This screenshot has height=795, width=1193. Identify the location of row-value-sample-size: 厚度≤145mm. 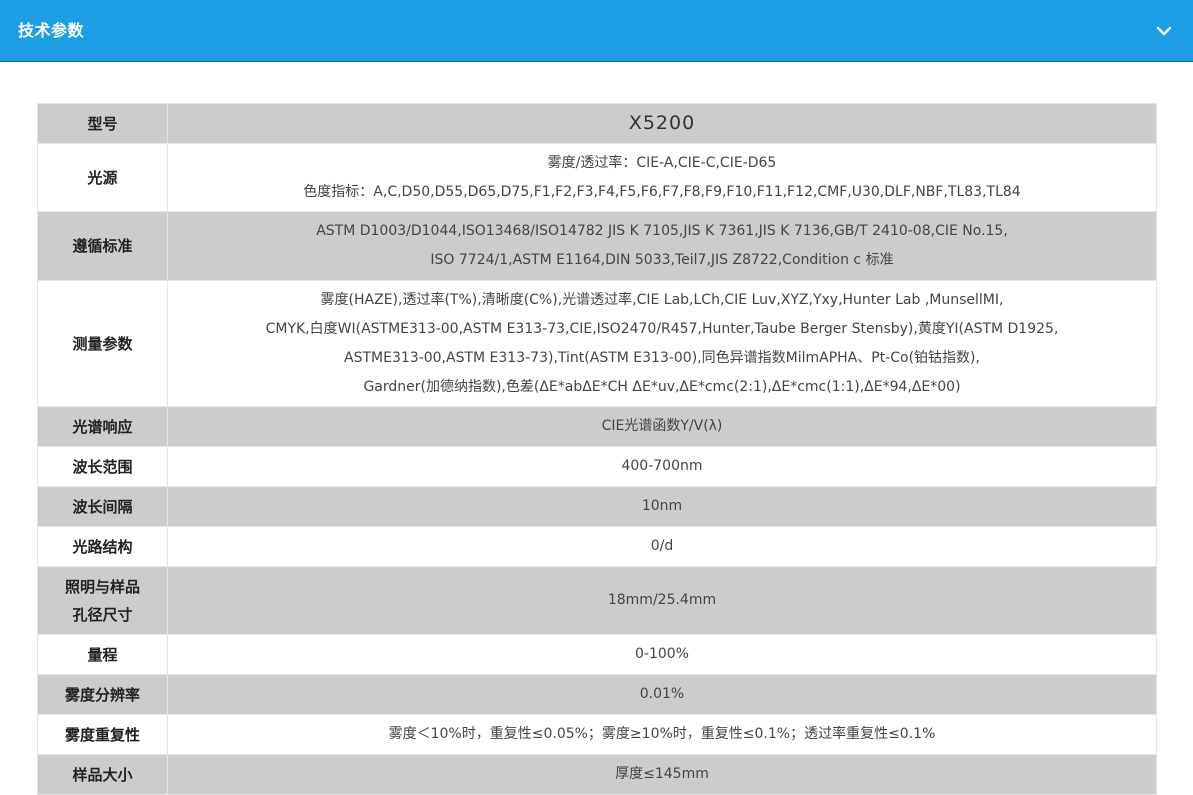
(662, 774).